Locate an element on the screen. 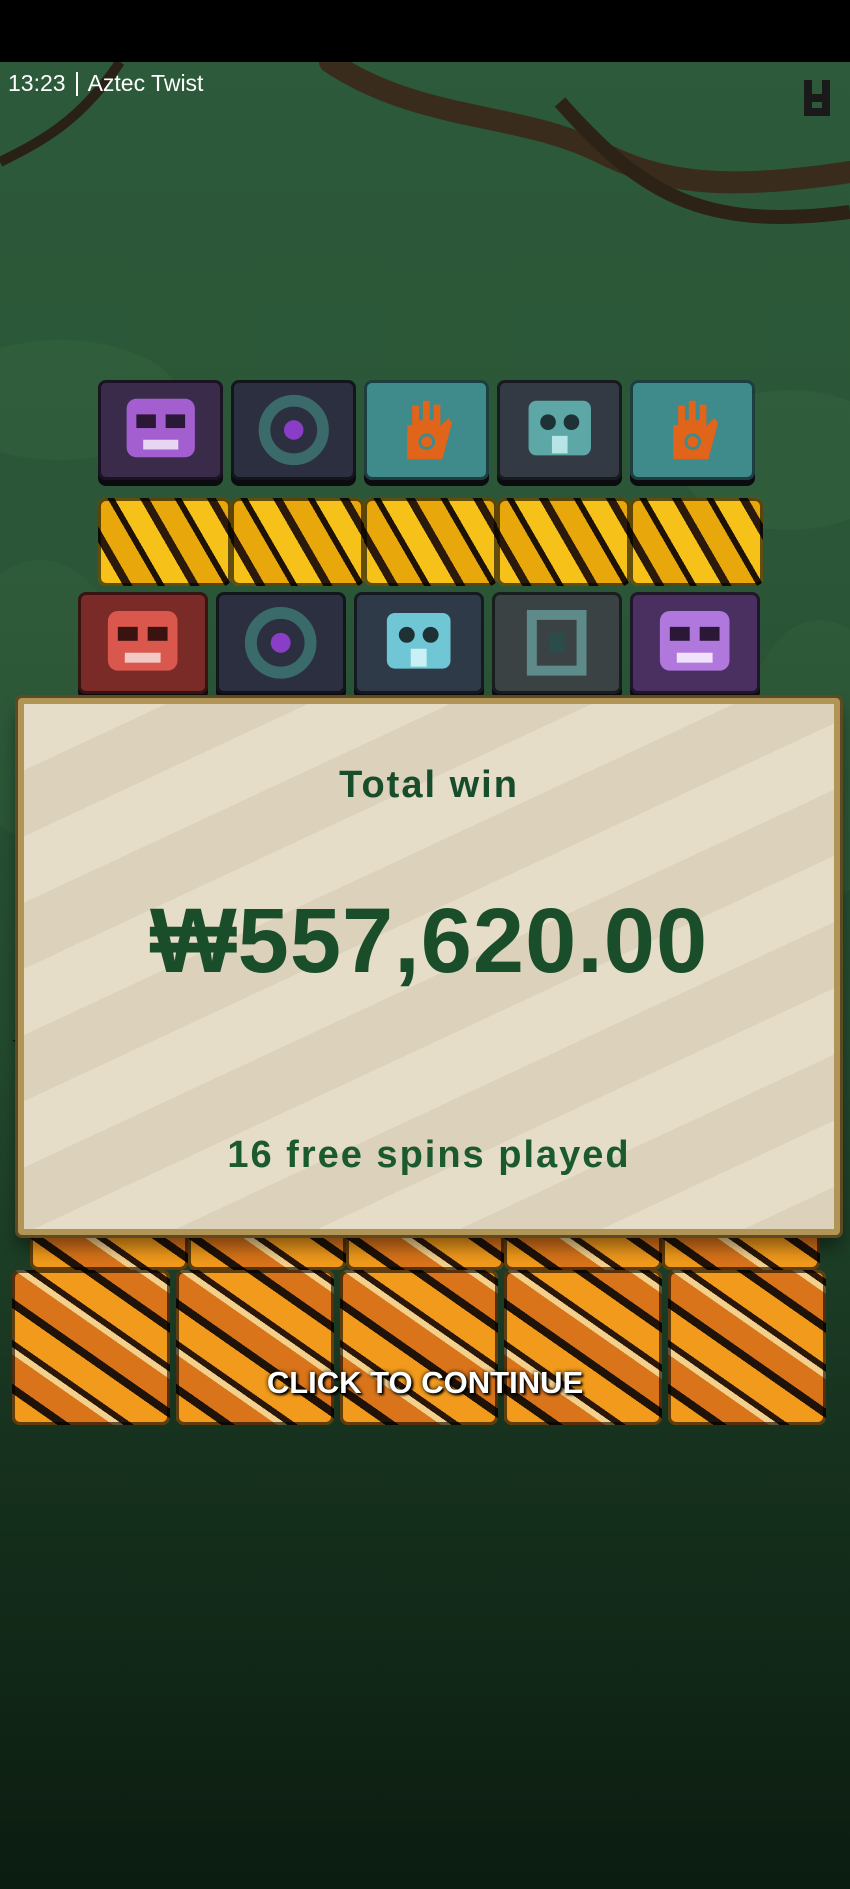 This screenshot has height=1889, width=850. tile-square is located at coordinates (557, 643).